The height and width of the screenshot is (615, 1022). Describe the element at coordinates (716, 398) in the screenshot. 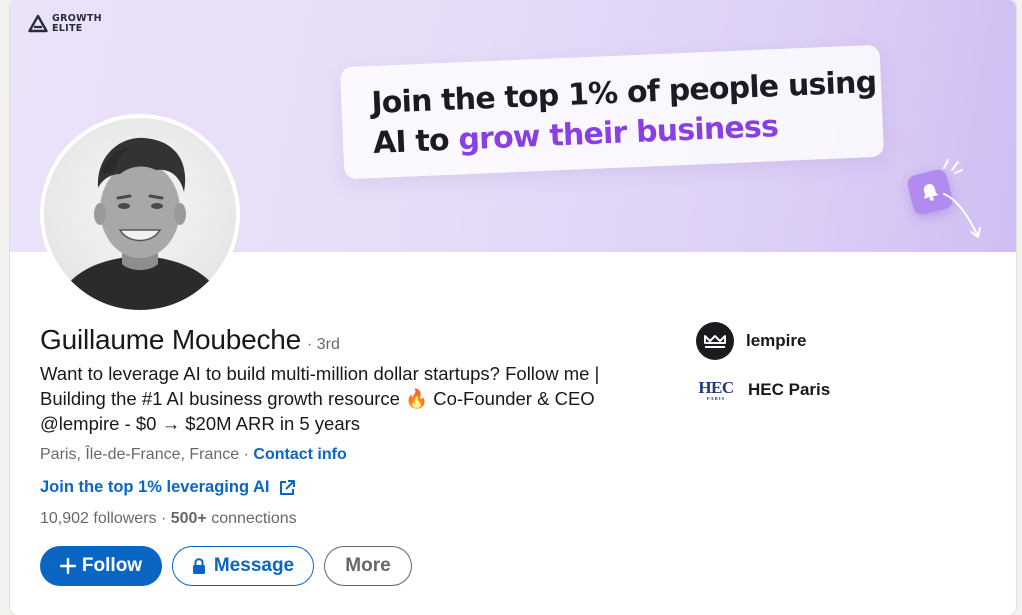

I see `hec-logo-subtext: PARIS` at that location.